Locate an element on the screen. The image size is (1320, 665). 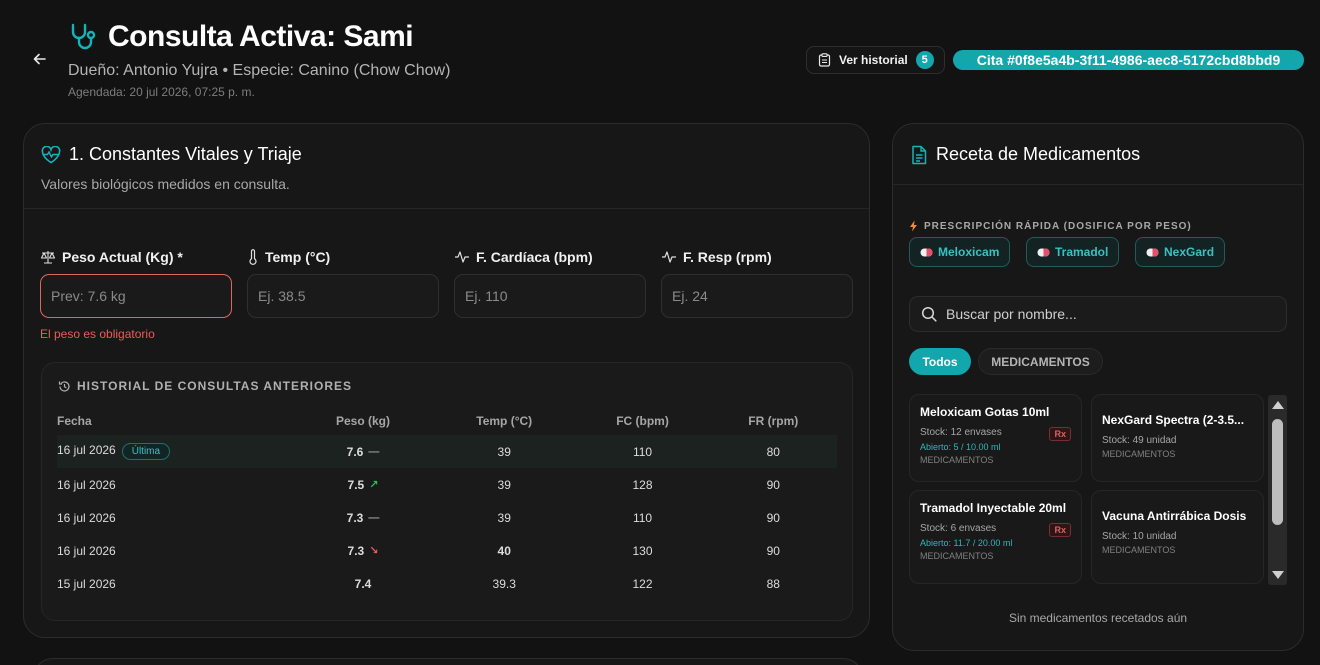
history-clock-icon is located at coordinates (64, 386).